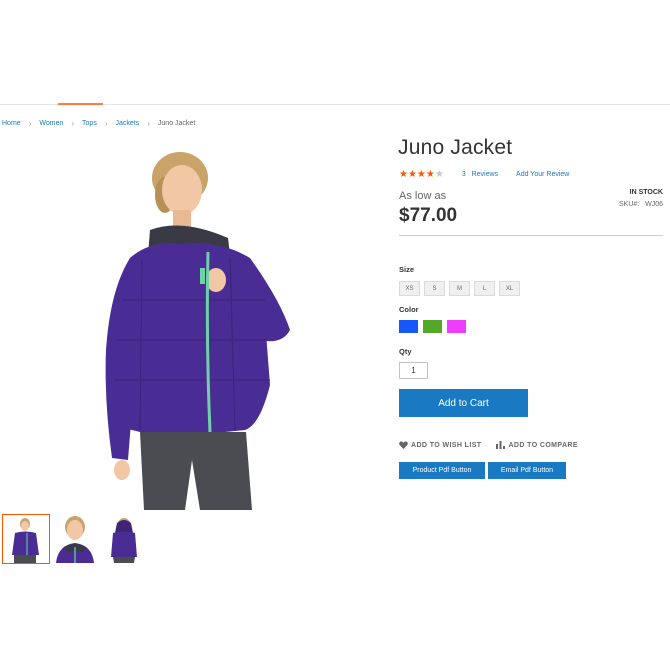  I want to click on size-option-xs: XS, so click(409, 288).